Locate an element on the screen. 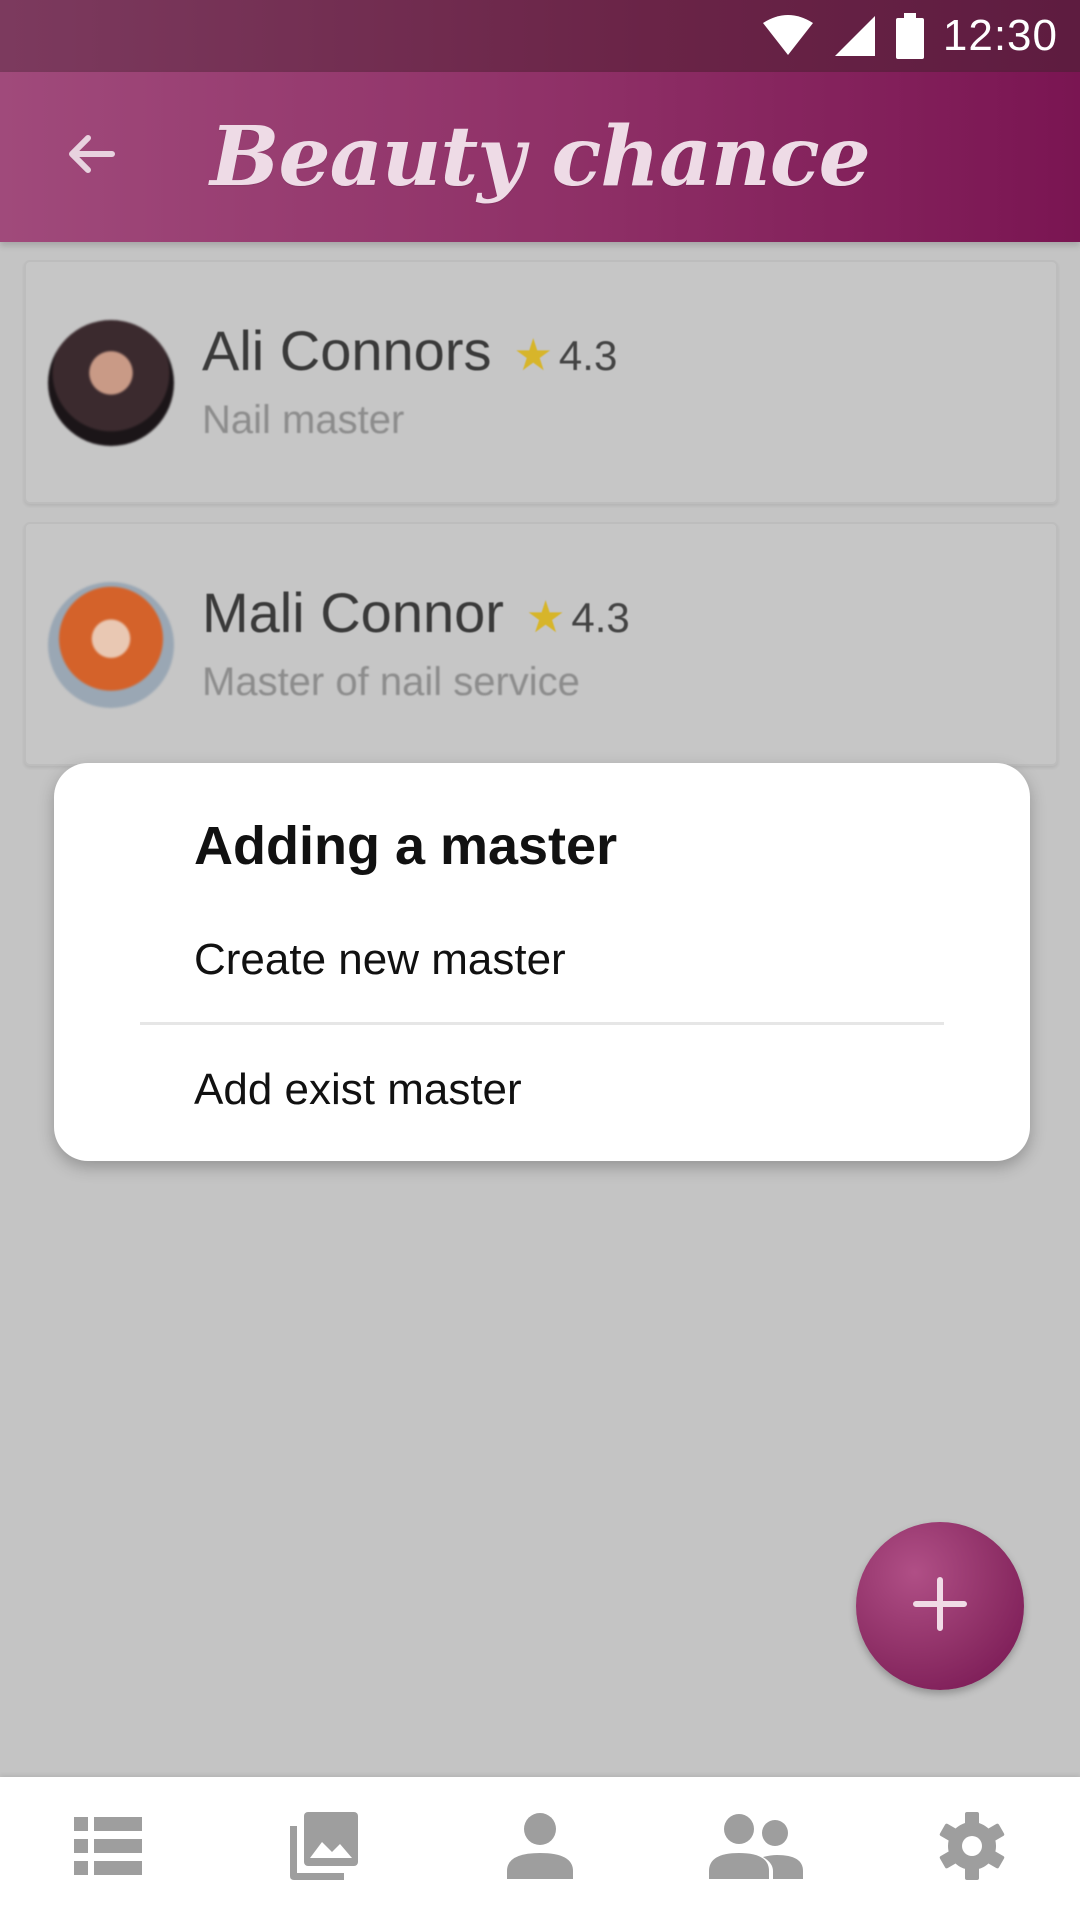 This screenshot has height=1920, width=1080. wifi-icon is located at coordinates (788, 36).